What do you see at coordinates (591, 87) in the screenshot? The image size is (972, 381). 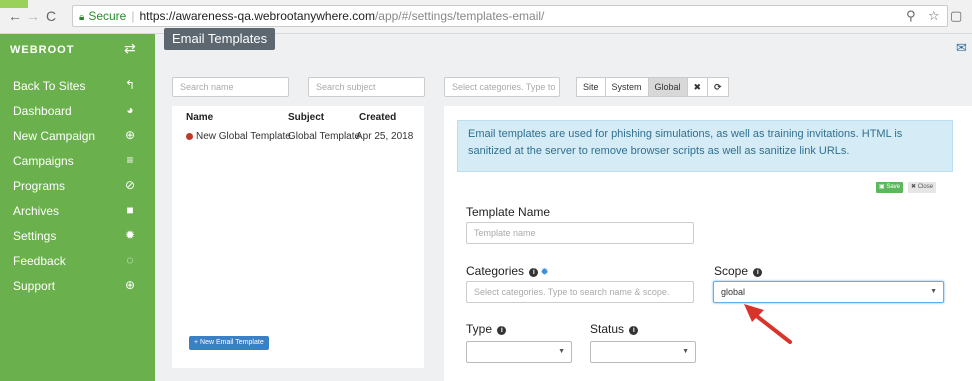 I see `filter-site-button: Site` at bounding box center [591, 87].